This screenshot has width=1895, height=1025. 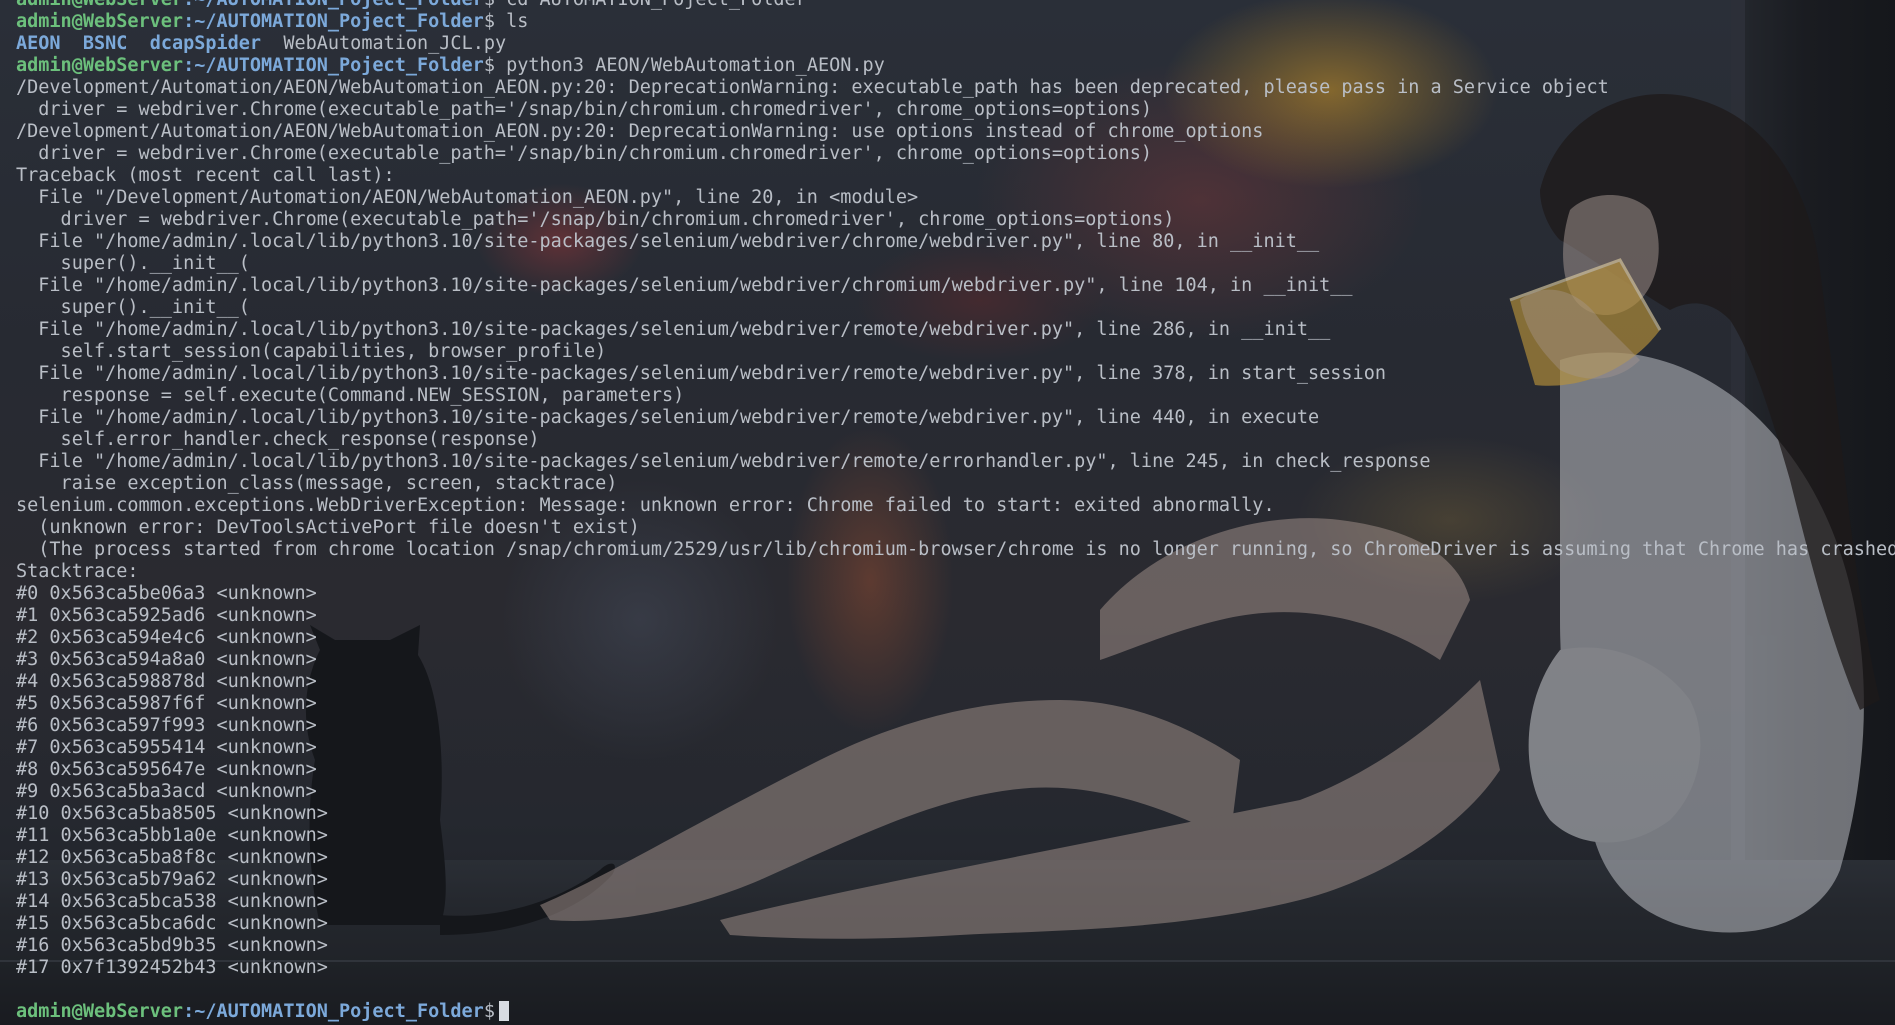 I want to click on file-entry: WebAutomation_JCL.py, so click(x=395, y=43).